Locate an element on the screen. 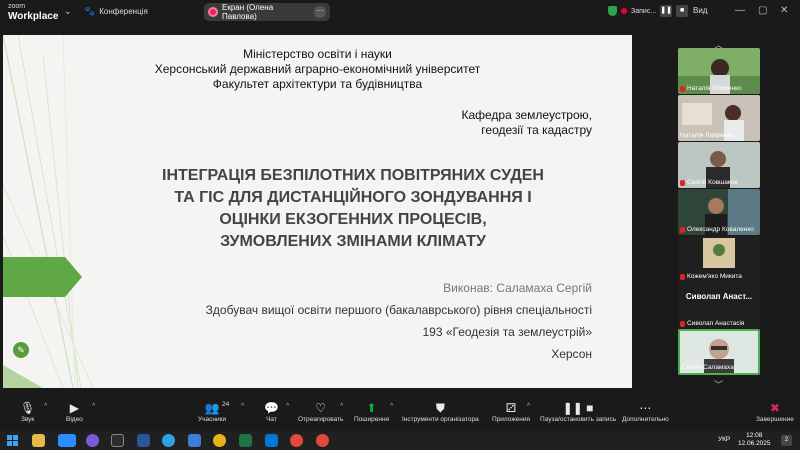  more-button: ⋯ Дополнительно is located at coordinates (645, 411).